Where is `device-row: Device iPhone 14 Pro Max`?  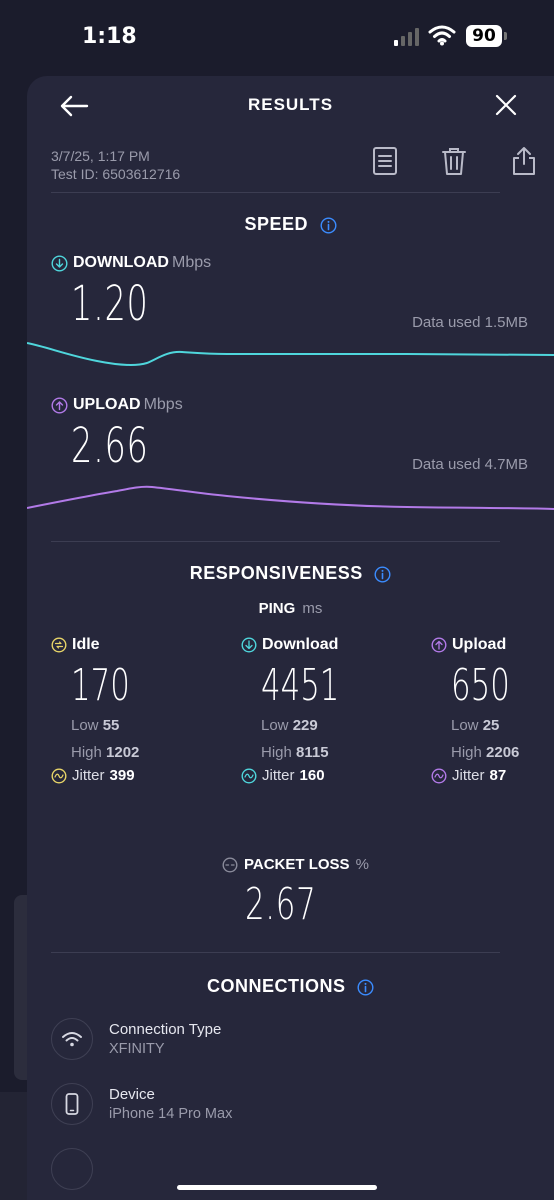 device-row: Device iPhone 14 Pro Max is located at coordinates (141, 1104).